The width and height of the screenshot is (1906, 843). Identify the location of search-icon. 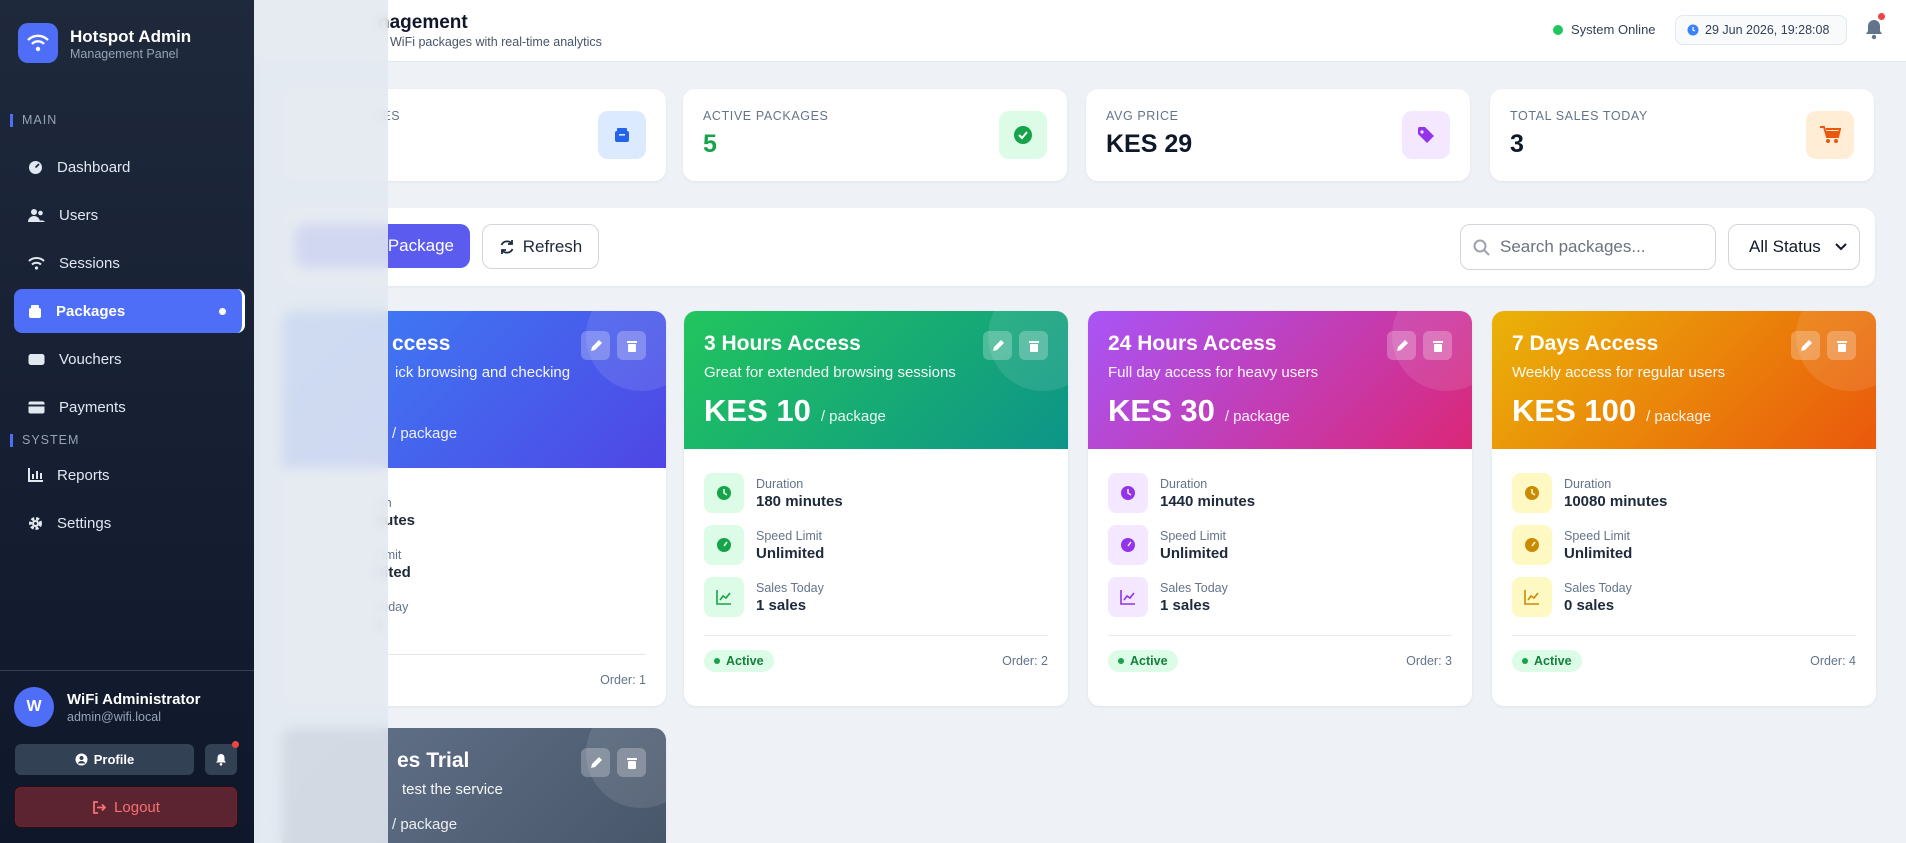
(1481, 247).